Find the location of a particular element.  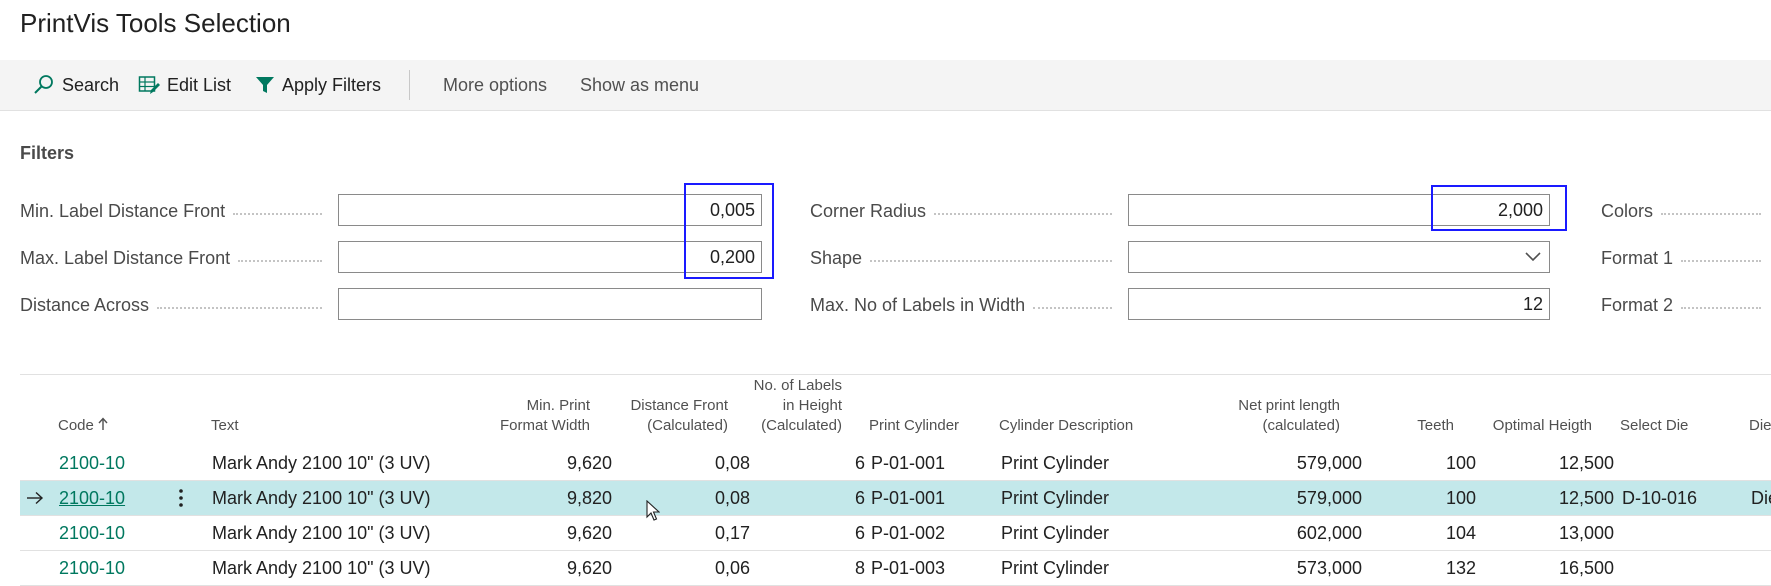

print-cylinder-cell: P-01-003 is located at coordinates (908, 567).